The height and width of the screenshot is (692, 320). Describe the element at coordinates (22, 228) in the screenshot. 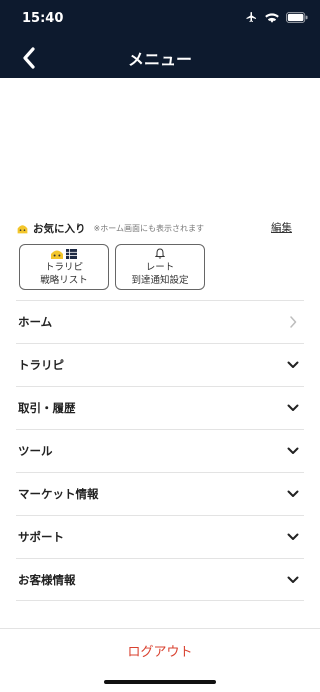

I see `favorites-icon` at that location.